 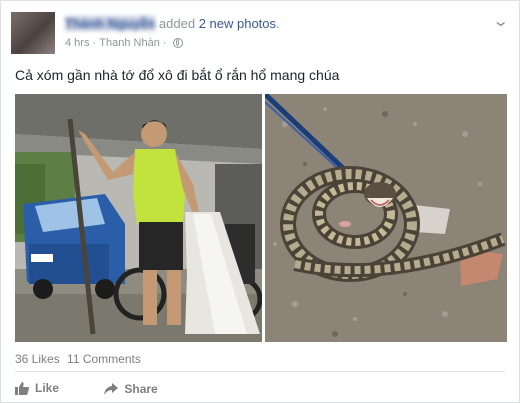 What do you see at coordinates (141, 388) in the screenshot?
I see `share-label: Share` at bounding box center [141, 388].